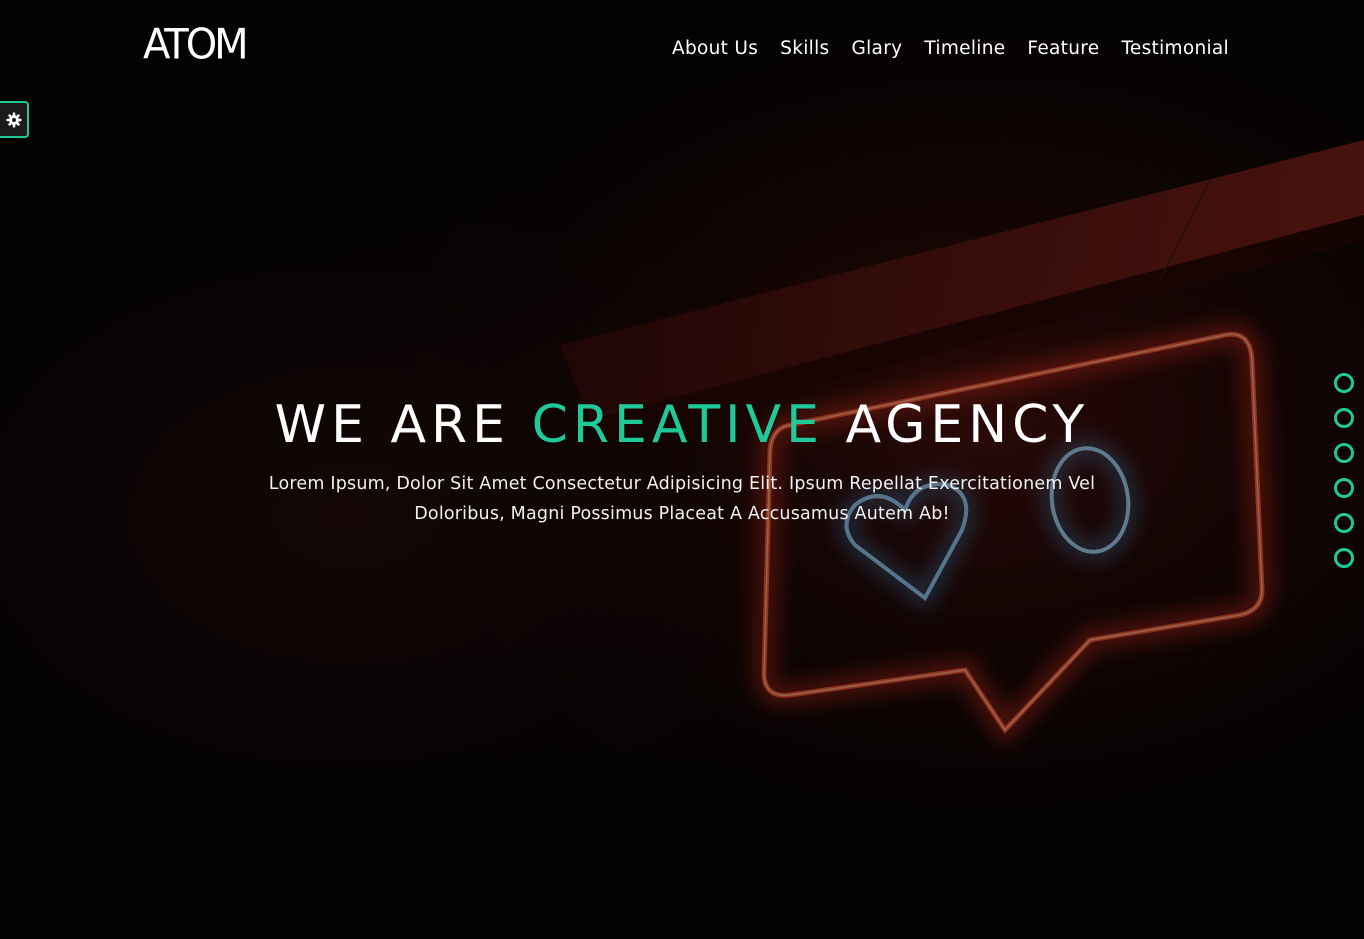 This screenshot has width=1364, height=939. I want to click on nav-skills: Skills, so click(804, 49).